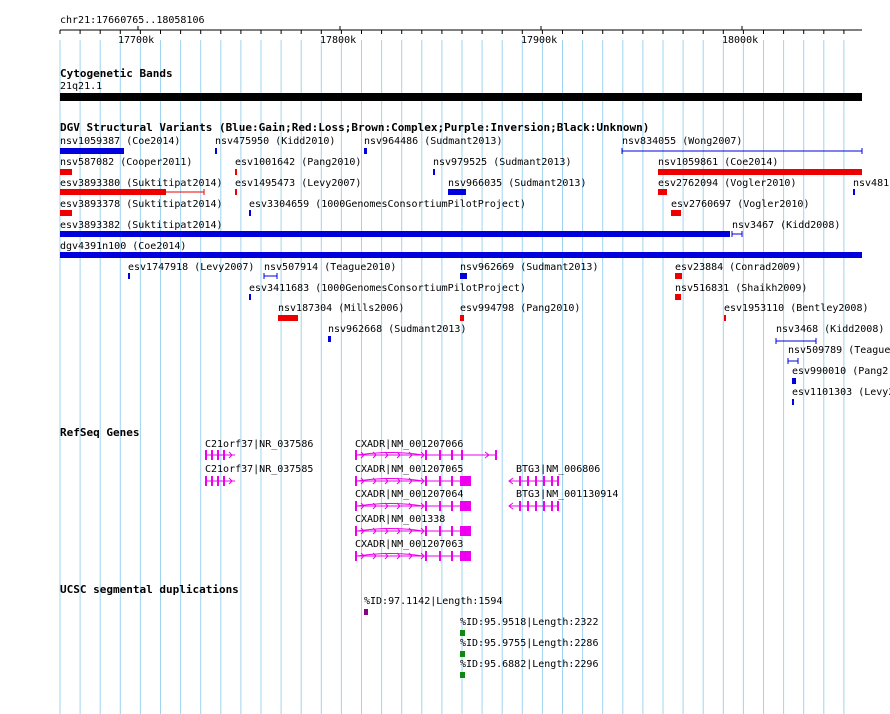 The image size is (890, 714). I want to click on segdup-label: %ID:97.1142|Length:1594, so click(433, 601).